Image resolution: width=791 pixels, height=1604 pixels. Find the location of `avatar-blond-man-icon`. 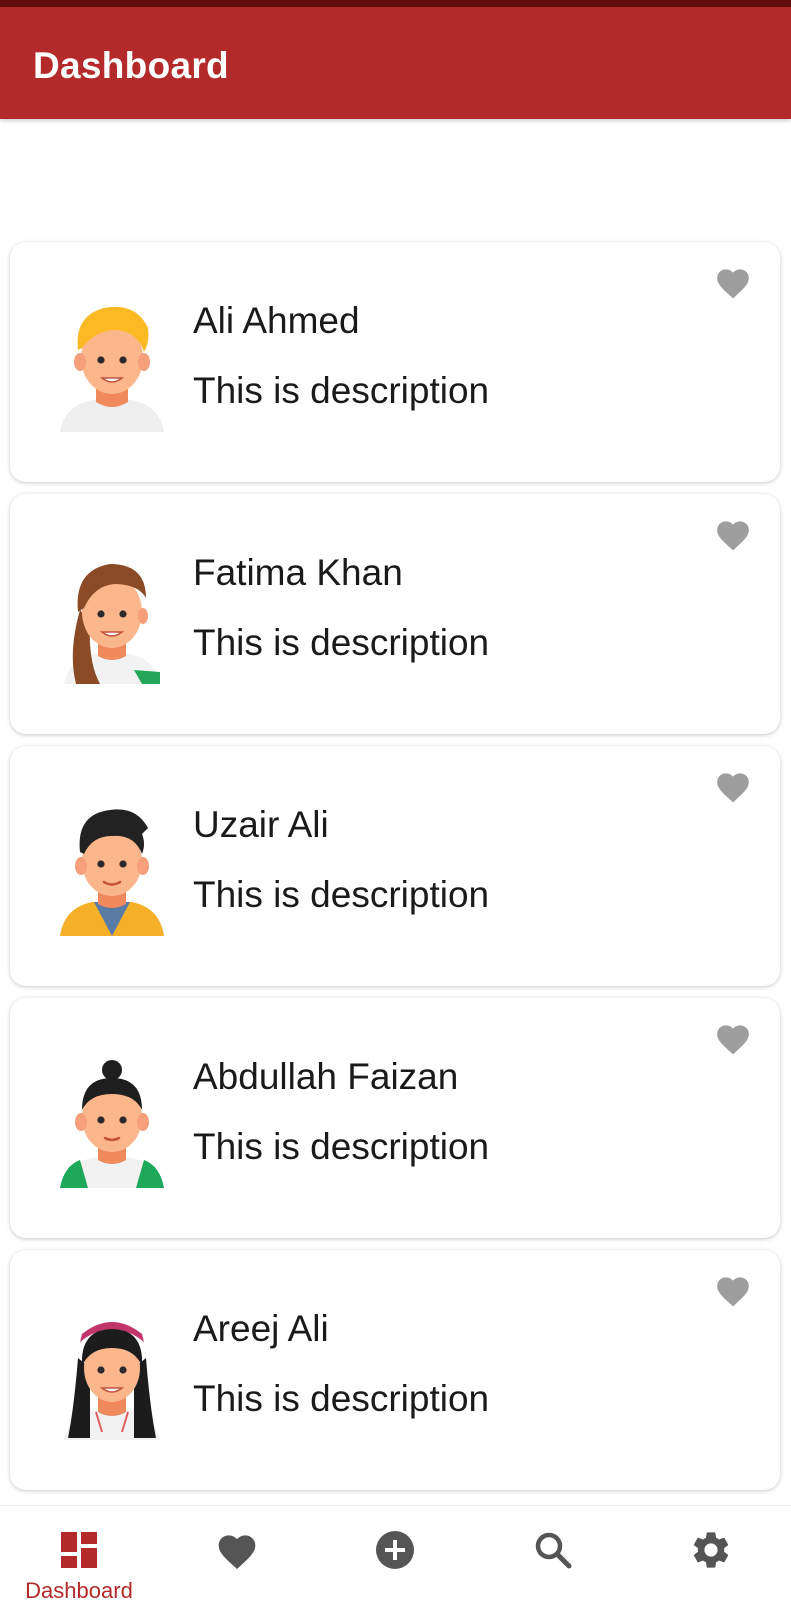

avatar-blond-man-icon is located at coordinates (112, 369).